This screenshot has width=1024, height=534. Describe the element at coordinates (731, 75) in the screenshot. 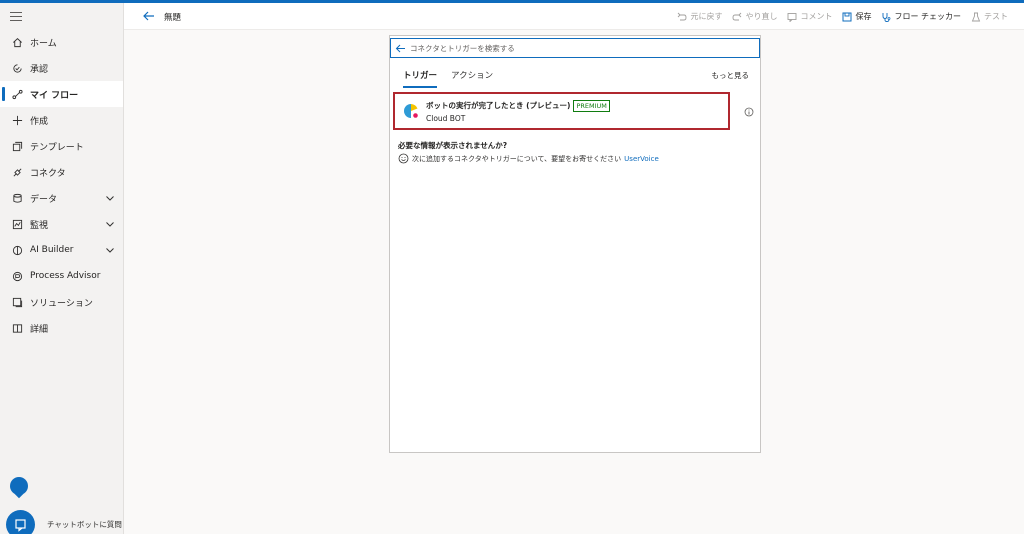

I see `see-more-link: もっと見る` at that location.